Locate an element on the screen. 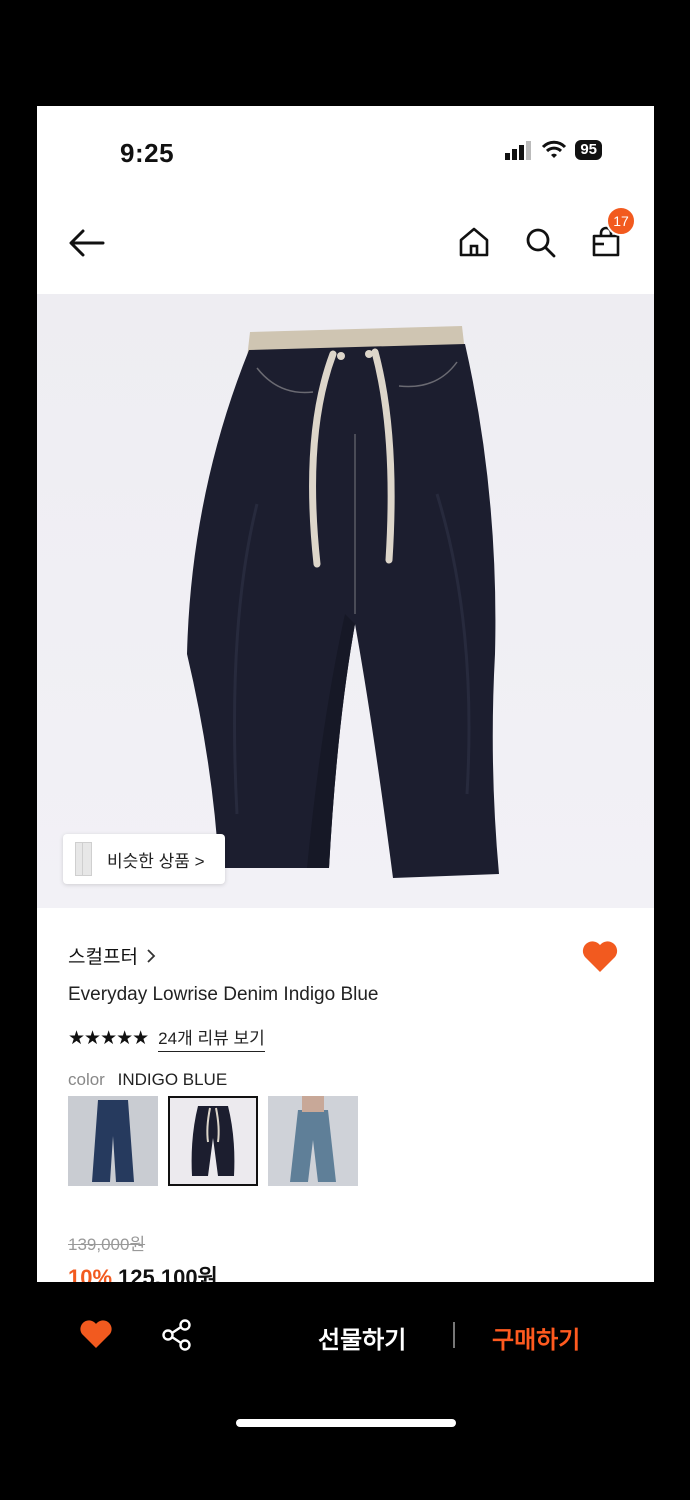 Image resolution: width=690 pixels, height=1500 pixels. original-price: 139,000원 is located at coordinates (107, 1244).